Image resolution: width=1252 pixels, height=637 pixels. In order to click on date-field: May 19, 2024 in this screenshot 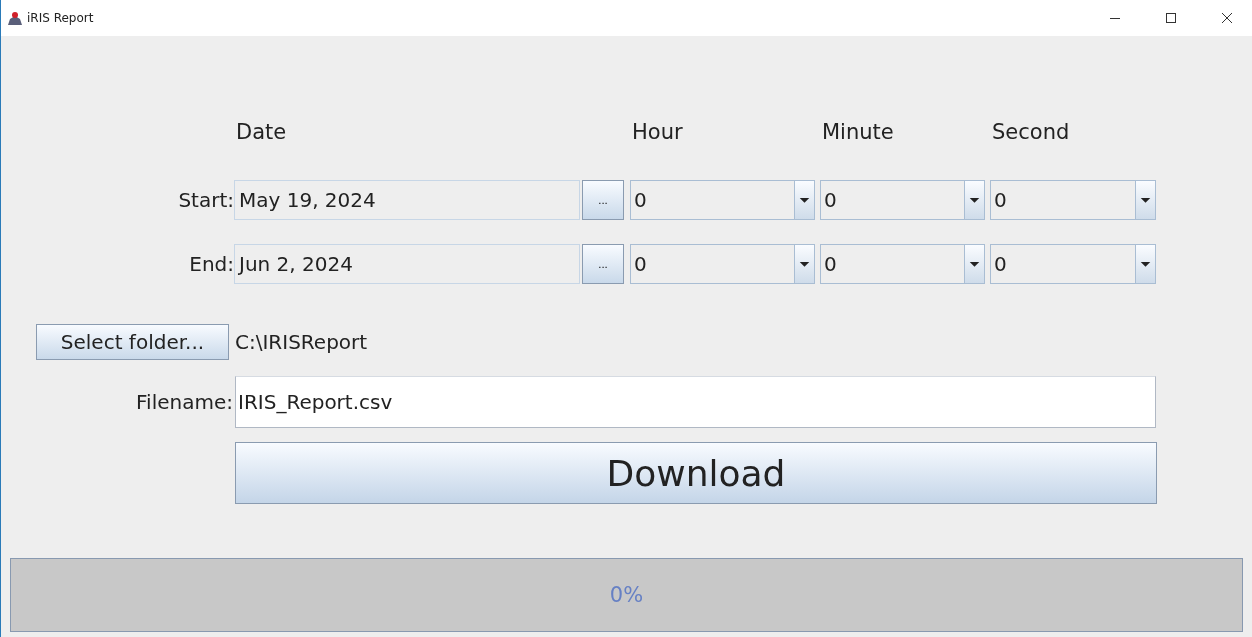, I will do `click(407, 200)`.